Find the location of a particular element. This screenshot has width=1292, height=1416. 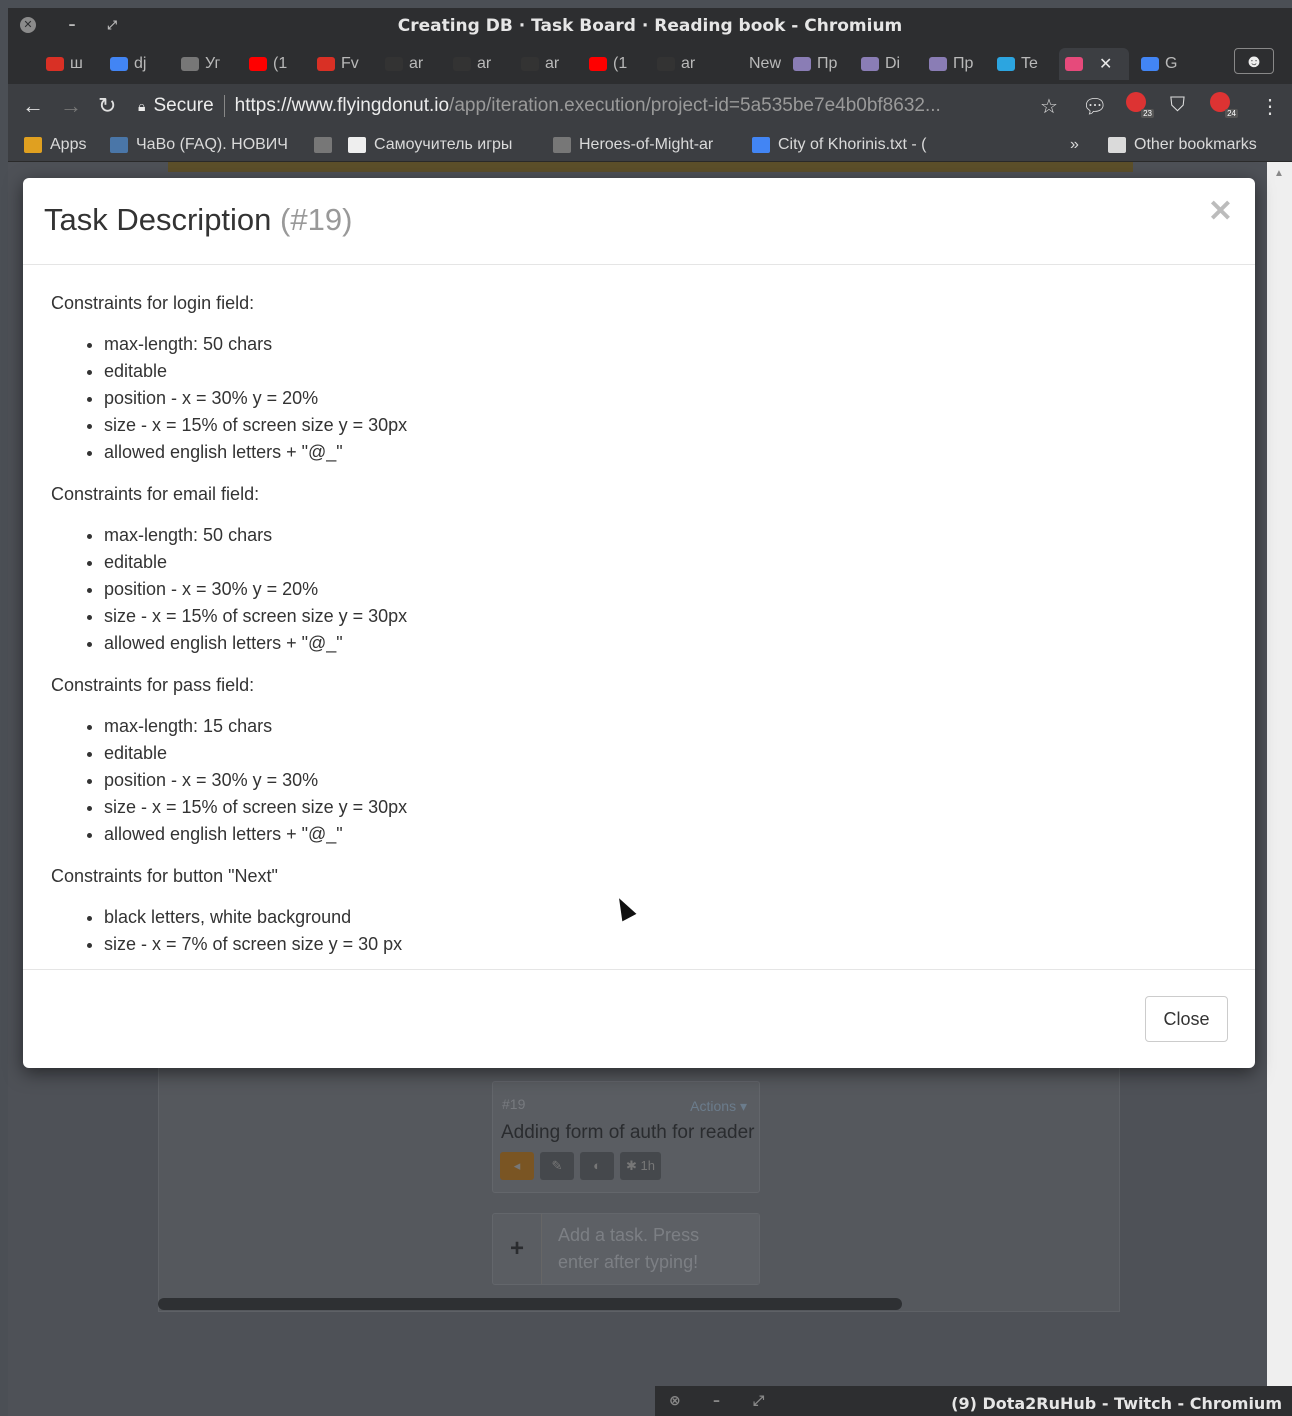

bookmark-label: ЧаВо (FAQ). НОВИЧ is located at coordinates (212, 144).